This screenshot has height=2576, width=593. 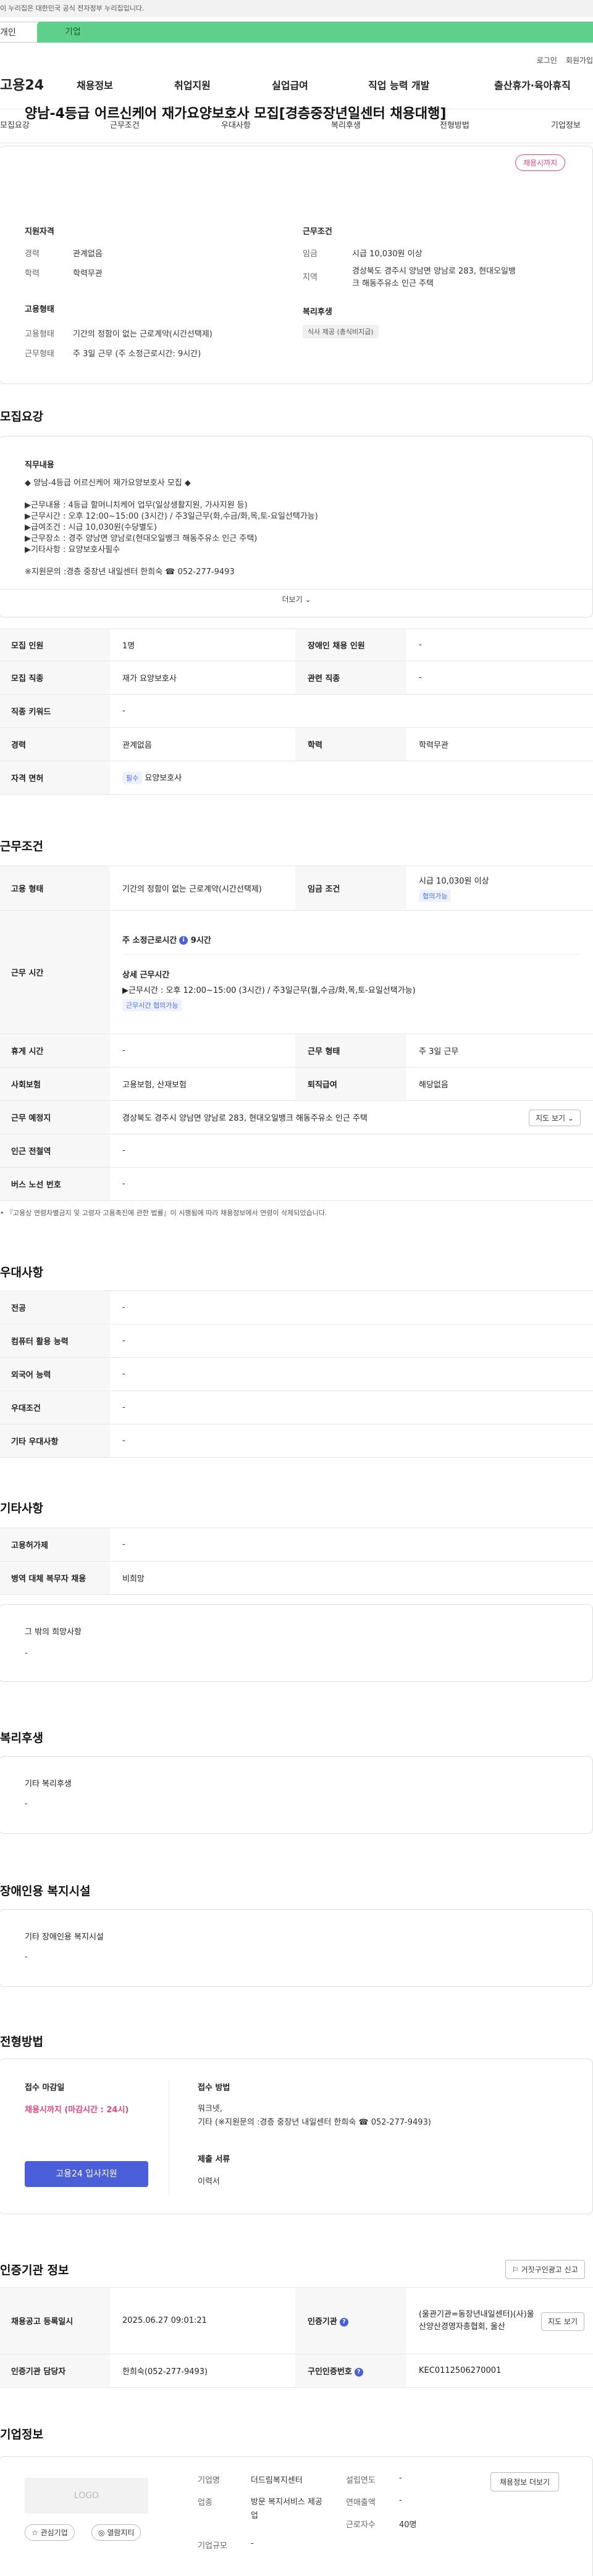 I want to click on org-value: (울관기관=동장년내일센터)(사)울산양산경영자총협회, 울산, so click(x=476, y=2320).